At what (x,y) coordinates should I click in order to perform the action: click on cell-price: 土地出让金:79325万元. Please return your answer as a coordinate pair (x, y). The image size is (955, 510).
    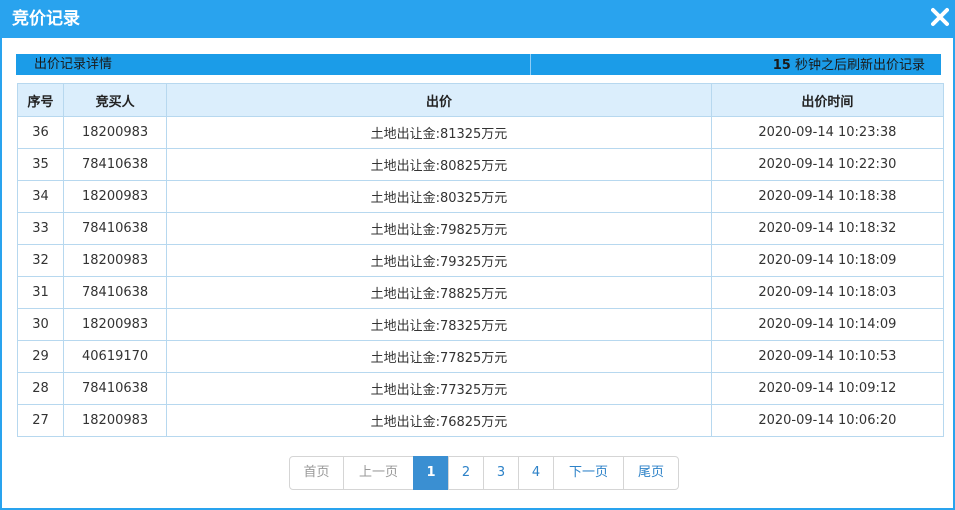
    Looking at the image, I should click on (439, 260).